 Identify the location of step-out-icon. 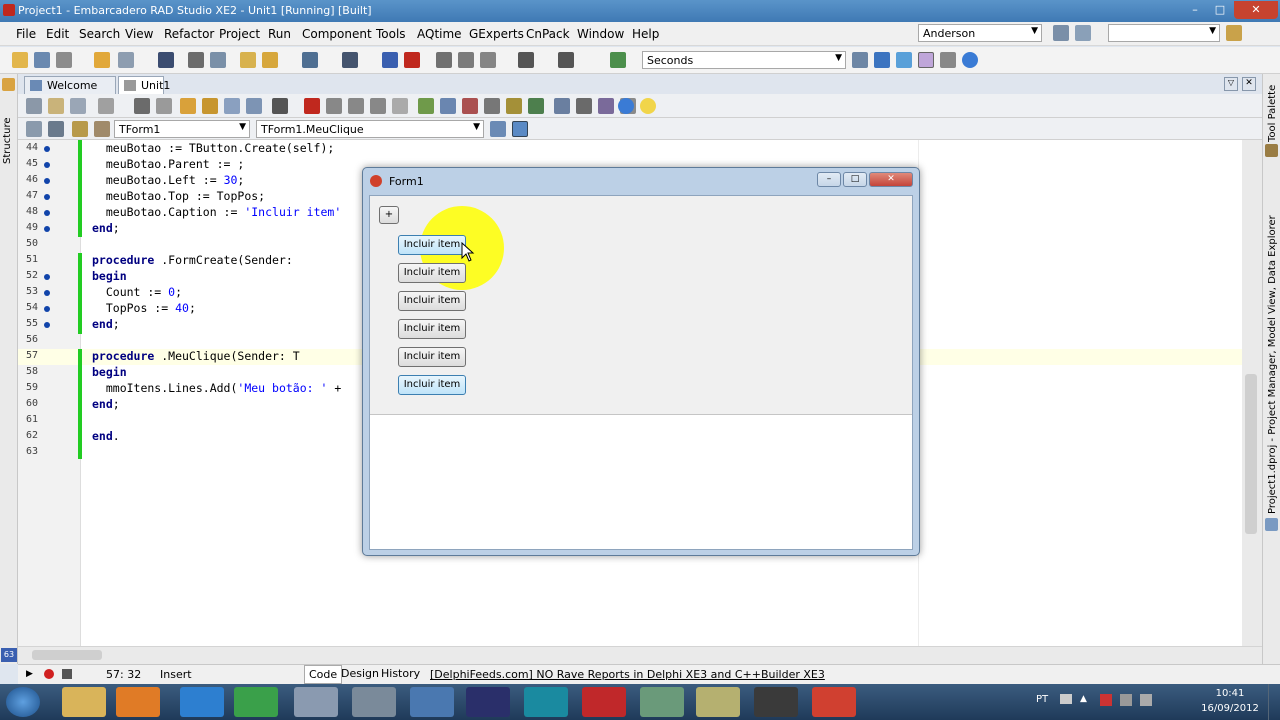
(488, 60).